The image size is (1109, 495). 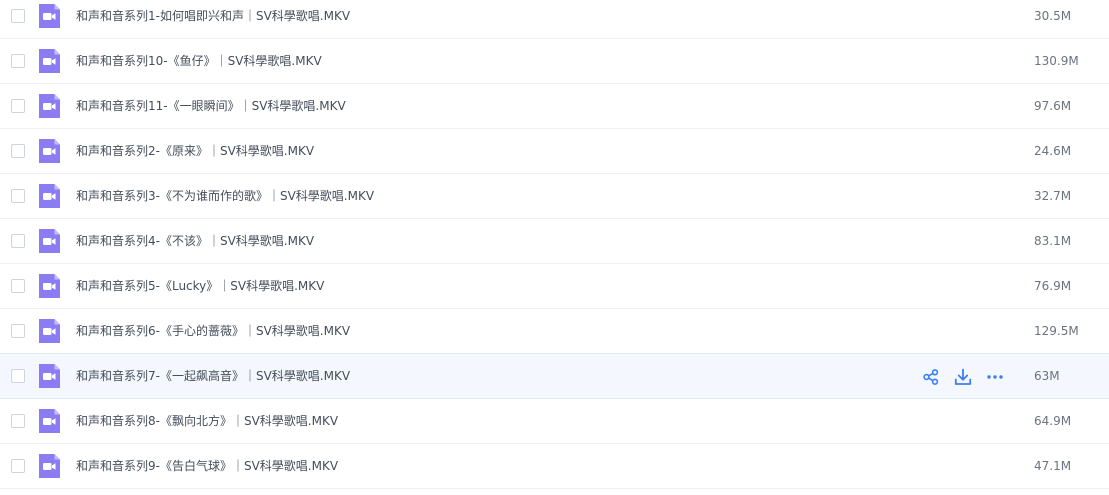 I want to click on file-size: 63M, so click(x=1047, y=376).